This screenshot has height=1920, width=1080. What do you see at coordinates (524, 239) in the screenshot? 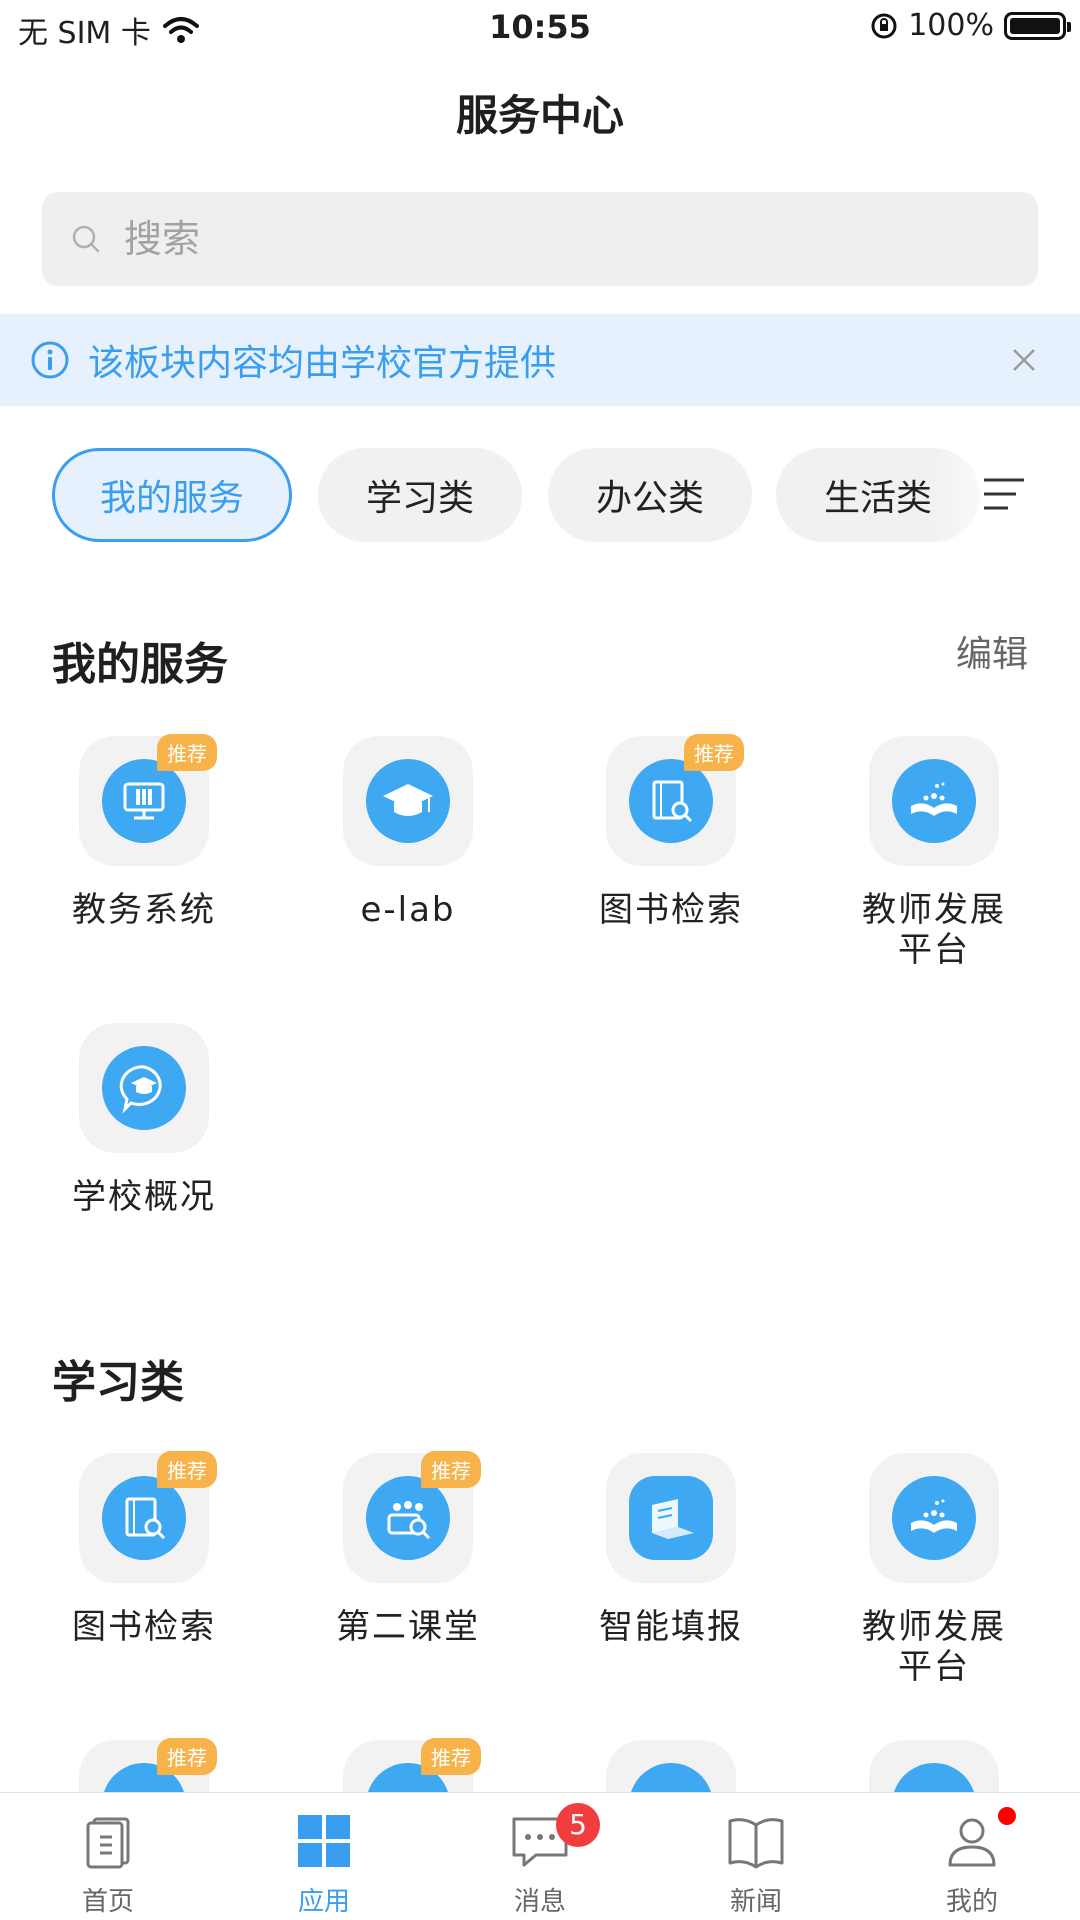
I see `search-input` at bounding box center [524, 239].